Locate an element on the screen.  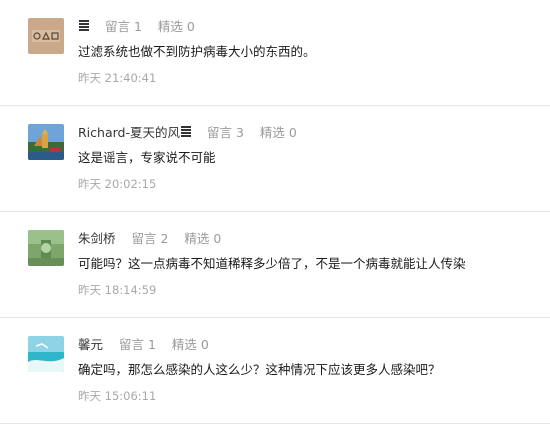
comment-time: 昨天 20:02:15 is located at coordinates (117, 184).